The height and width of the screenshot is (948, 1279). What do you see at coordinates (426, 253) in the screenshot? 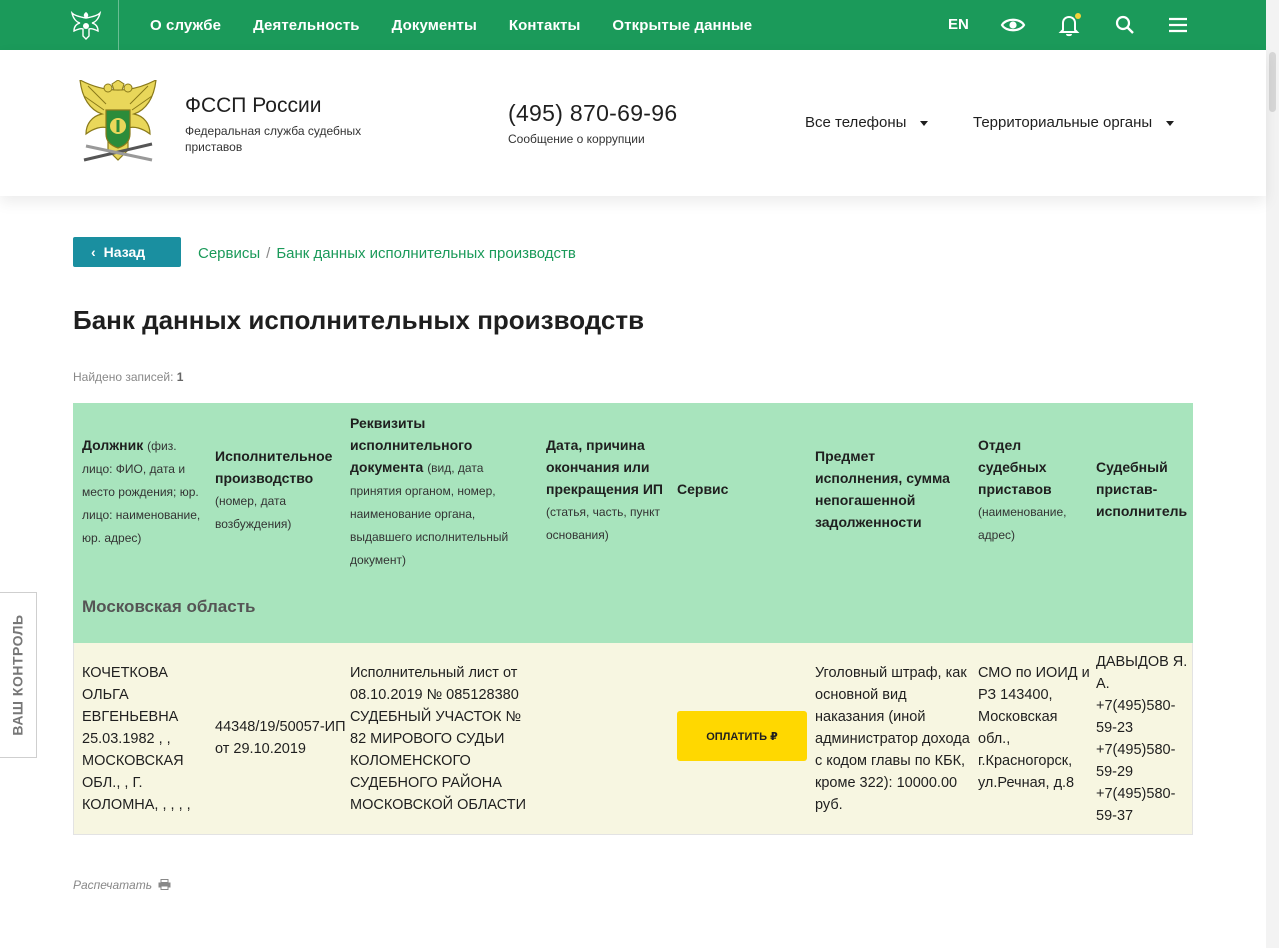
I see `breadcrumb-current: Банк данных исполнительных производств` at bounding box center [426, 253].